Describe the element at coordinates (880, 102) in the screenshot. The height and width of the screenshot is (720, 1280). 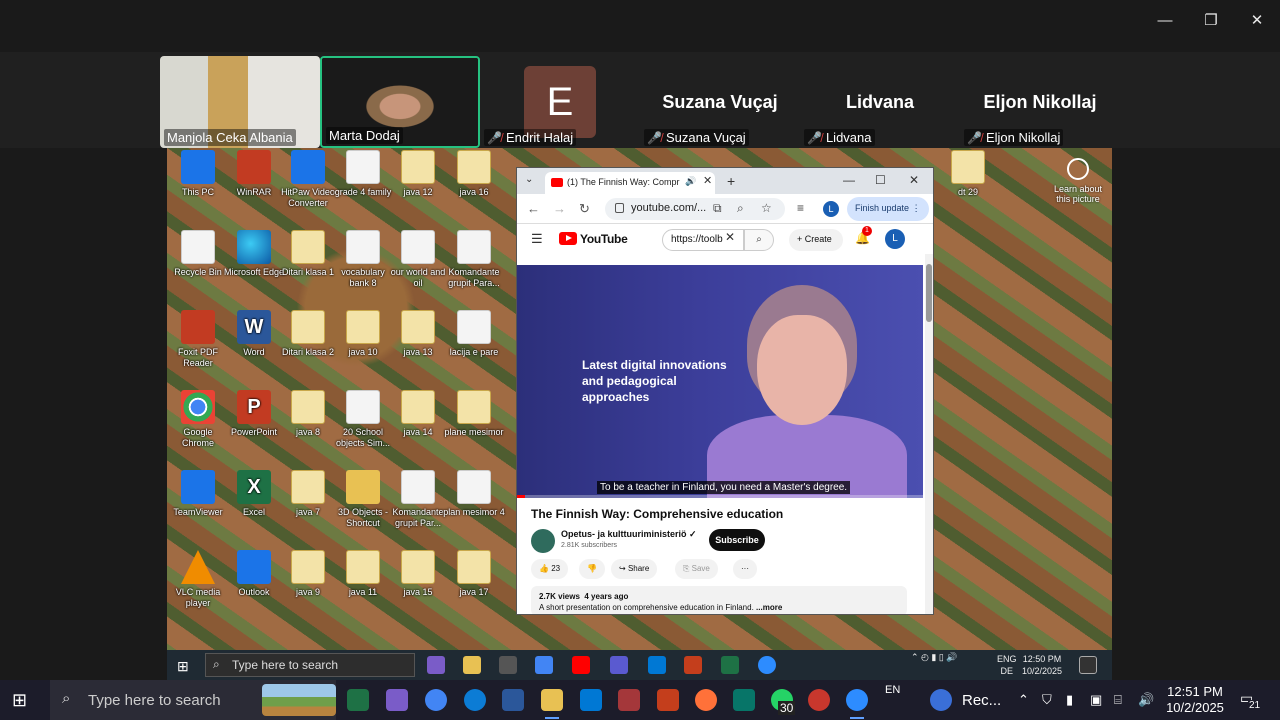
I see `participant-tile-lidvana: Lidvana 🎤̸ Lidvana` at that location.